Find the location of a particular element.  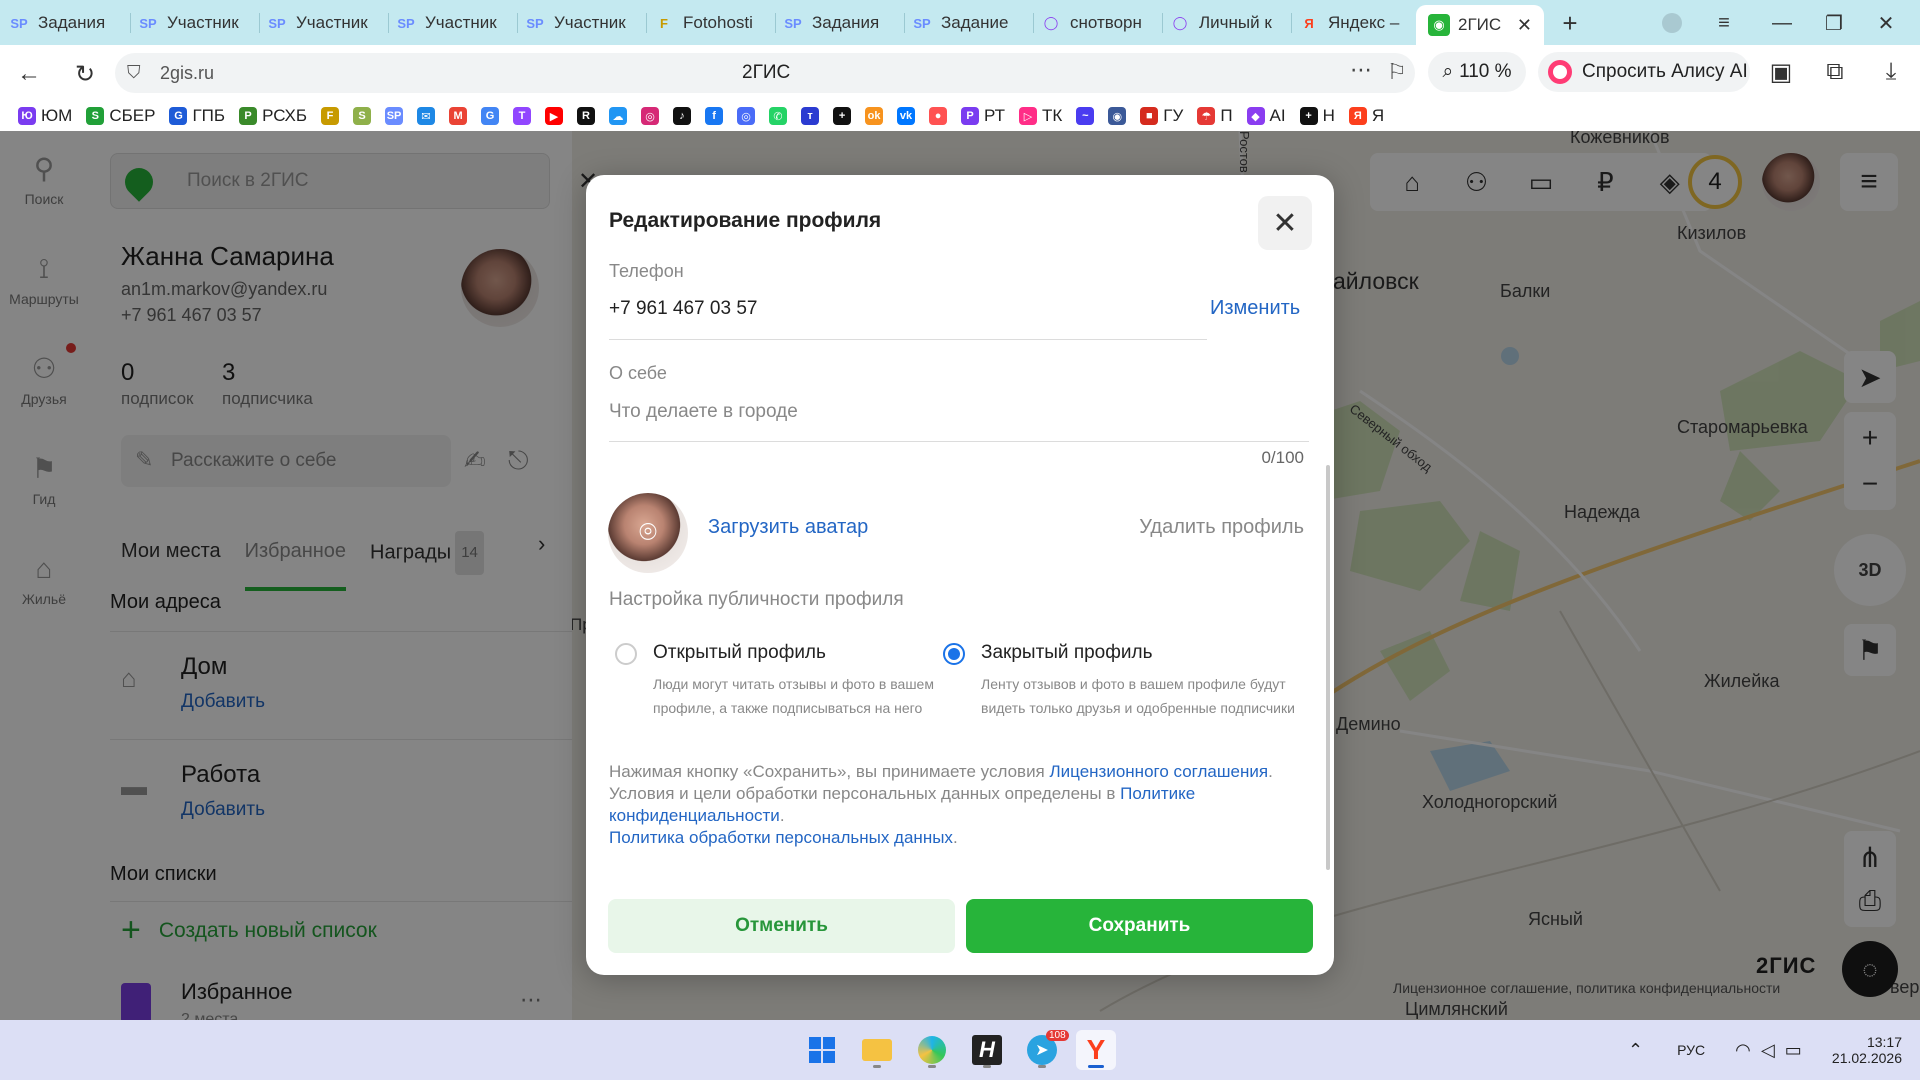

bookmark-item: ✉ is located at coordinates (430, 116).